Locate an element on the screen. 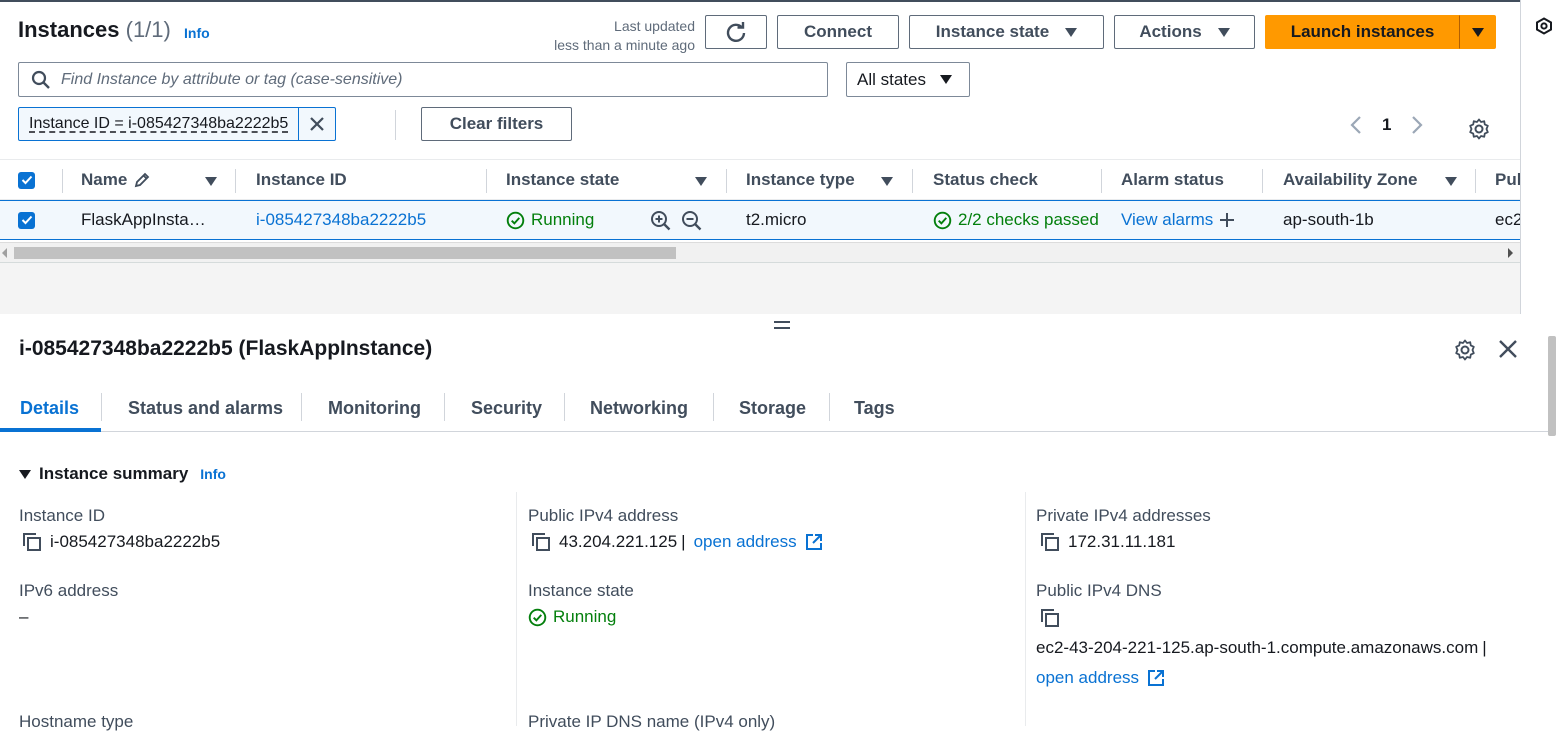 This screenshot has width=1556, height=732. clear-filters-button: Clear filters is located at coordinates (496, 124).